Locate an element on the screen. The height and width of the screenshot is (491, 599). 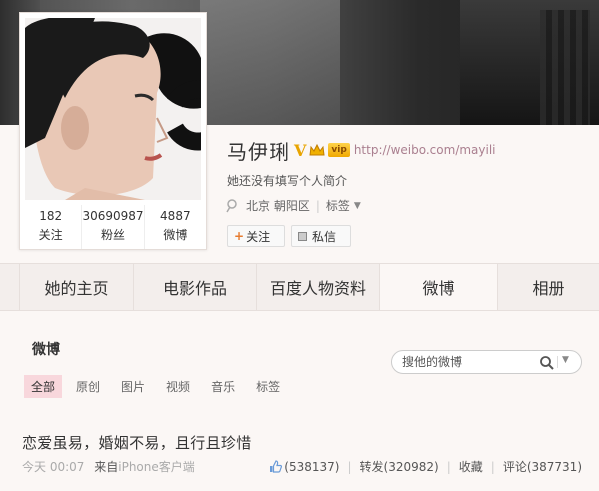
filter-music: 音乐 is located at coordinates (223, 386).